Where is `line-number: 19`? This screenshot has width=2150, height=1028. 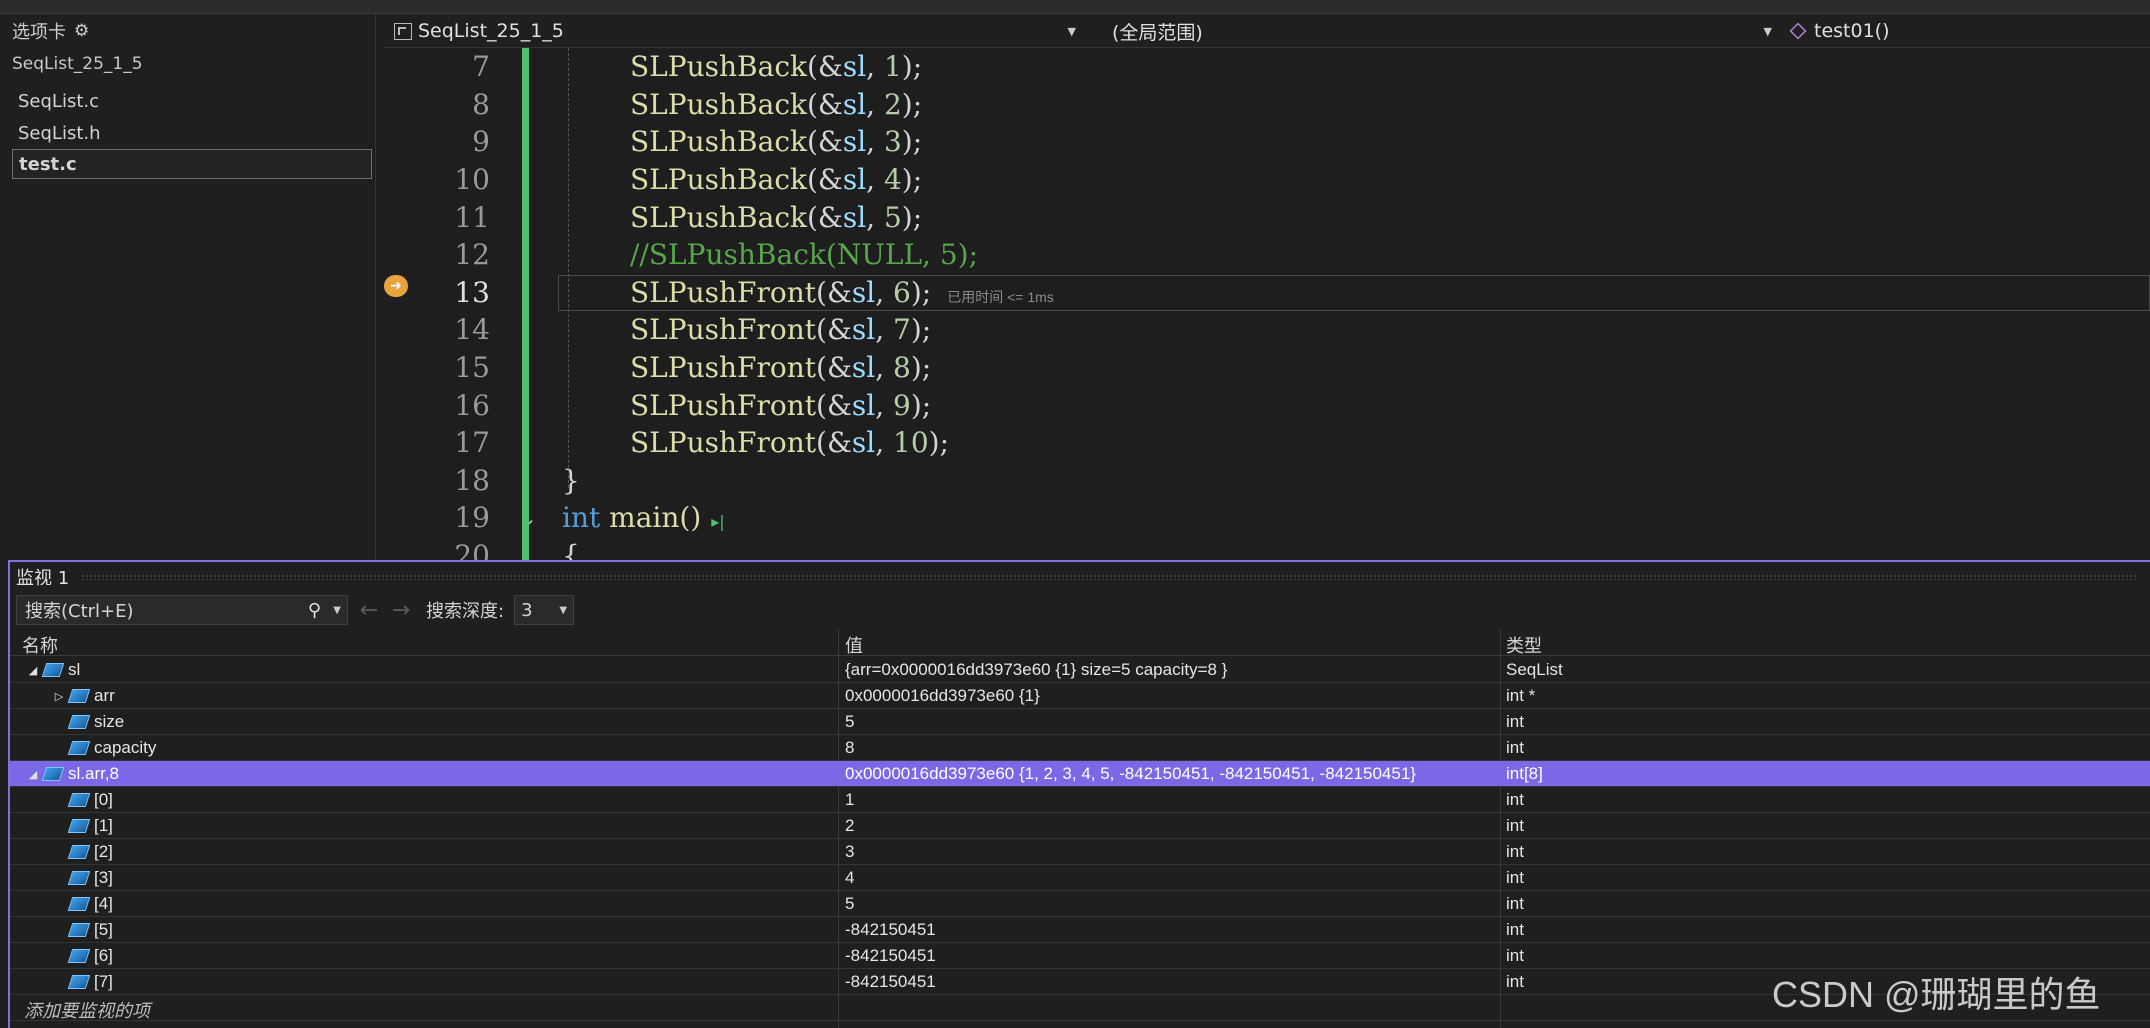 line-number: 19 is located at coordinates (472, 518).